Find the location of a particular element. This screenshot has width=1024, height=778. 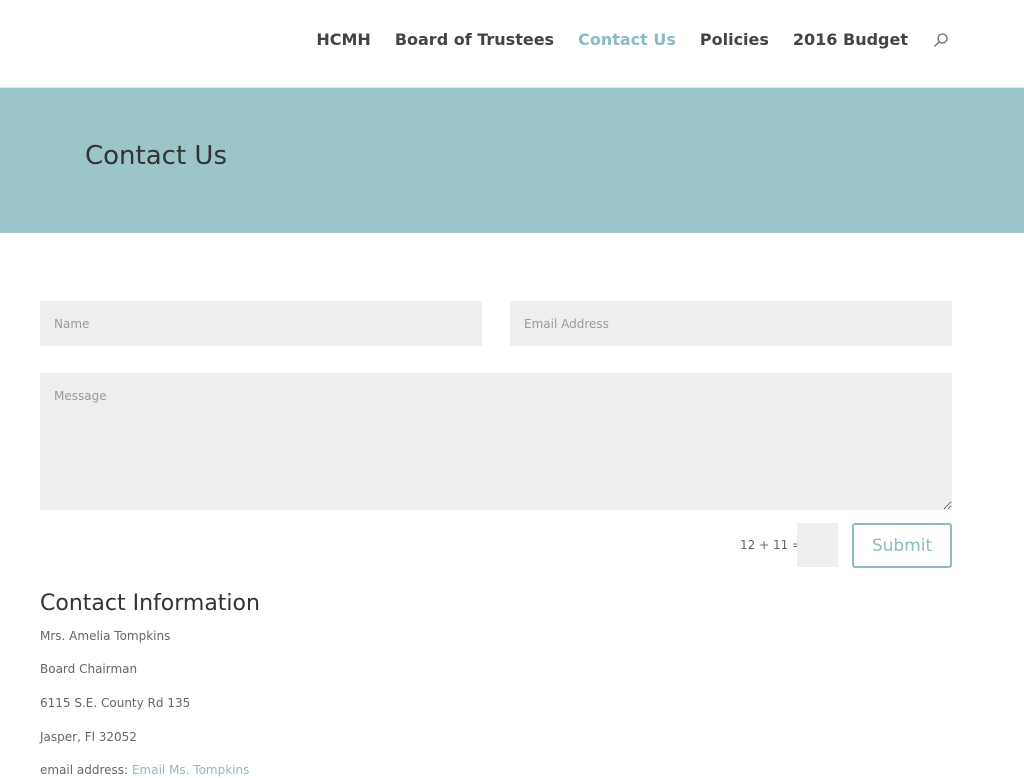

email-label: email address: is located at coordinates (84, 770).